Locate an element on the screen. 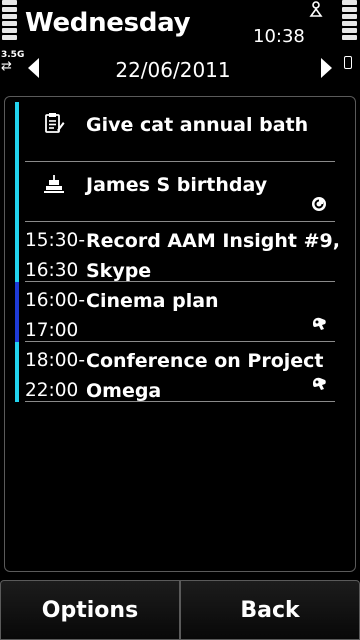 The width and height of the screenshot is (360, 640). entry-times: 18:00- 22:00 is located at coordinates (55, 376).